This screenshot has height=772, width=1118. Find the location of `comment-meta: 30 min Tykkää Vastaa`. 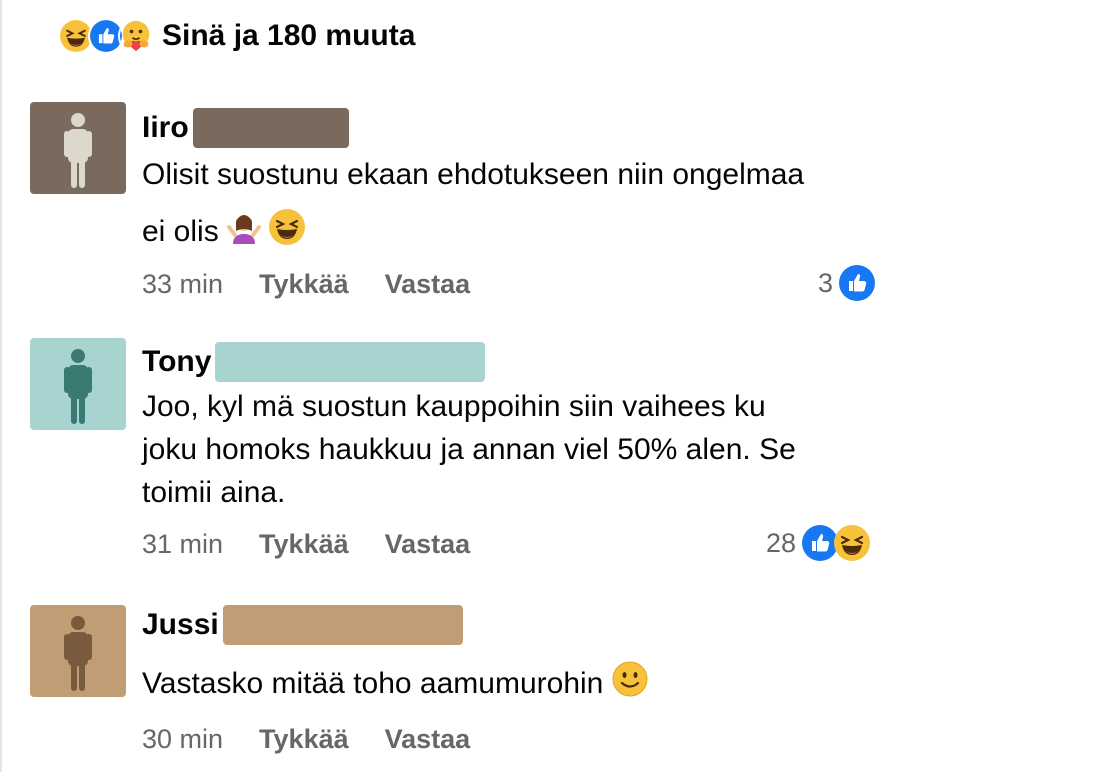

comment-meta: 30 min Tykkää Vastaa is located at coordinates (324, 739).